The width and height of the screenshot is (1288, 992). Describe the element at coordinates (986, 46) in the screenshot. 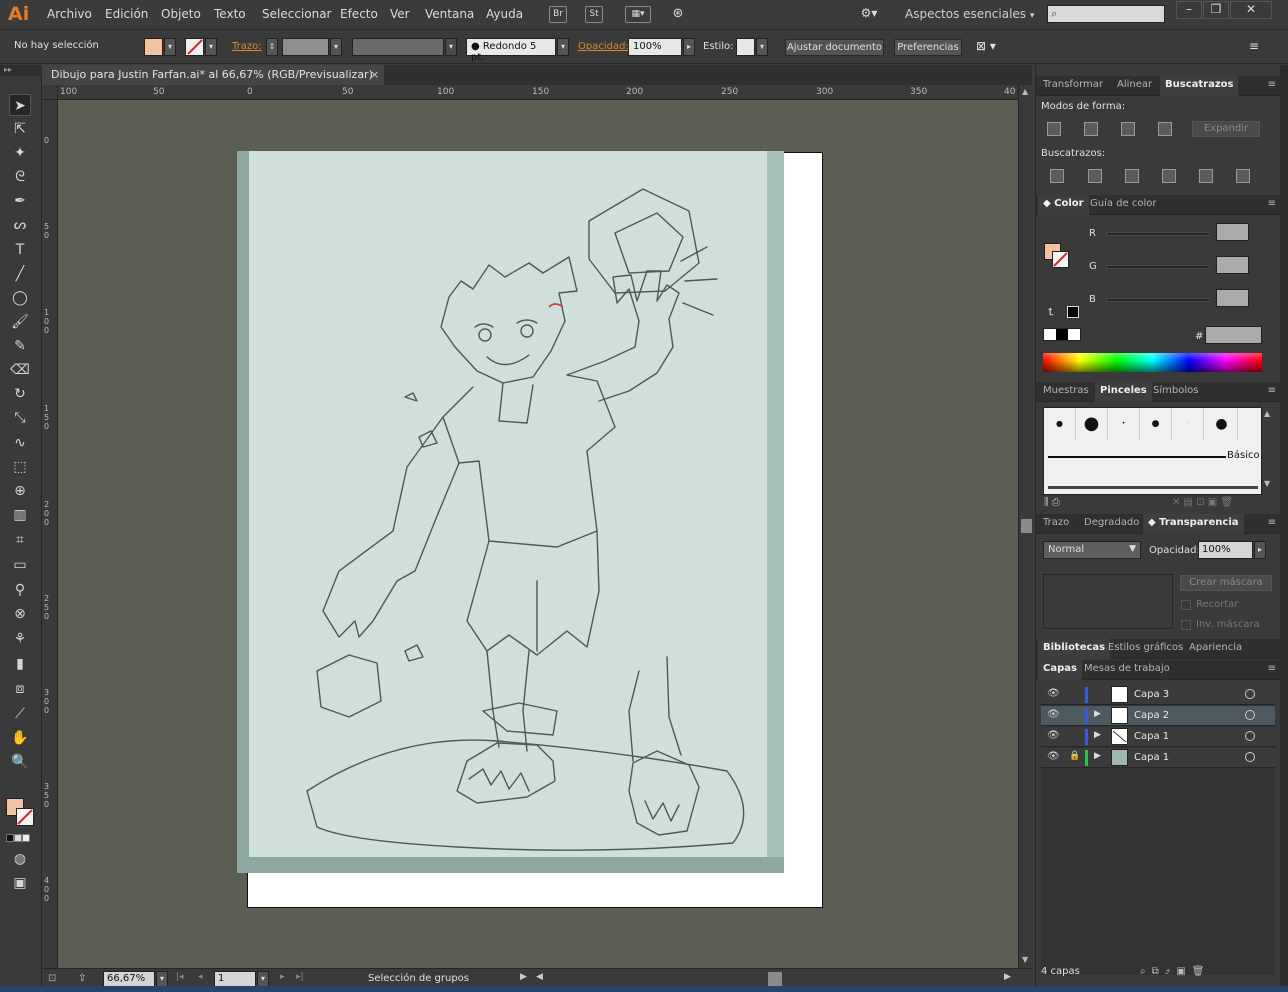

I see `transform-icon: ⊠ ▾` at that location.